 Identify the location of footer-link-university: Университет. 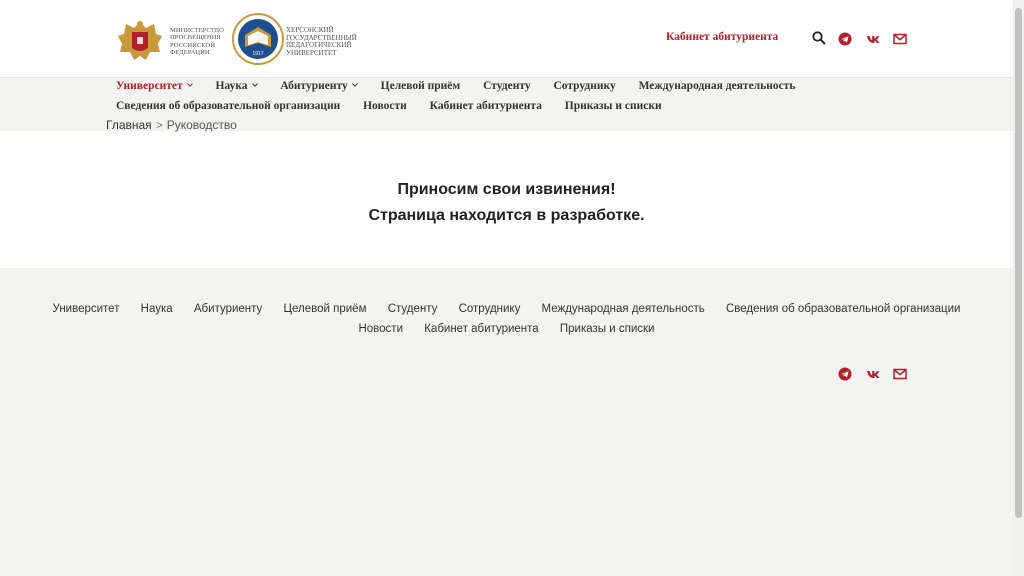
(86, 309).